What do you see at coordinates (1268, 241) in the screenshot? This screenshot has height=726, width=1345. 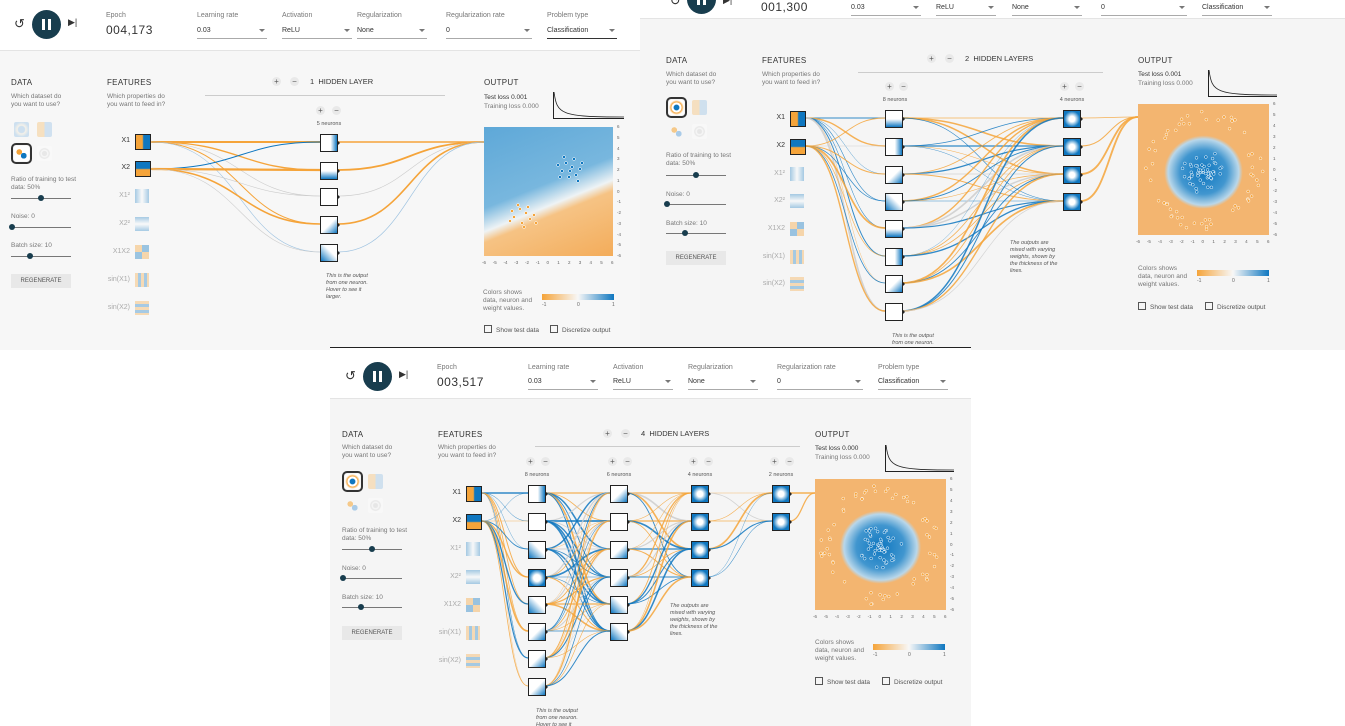 I see `x-tick-label: 6` at bounding box center [1268, 241].